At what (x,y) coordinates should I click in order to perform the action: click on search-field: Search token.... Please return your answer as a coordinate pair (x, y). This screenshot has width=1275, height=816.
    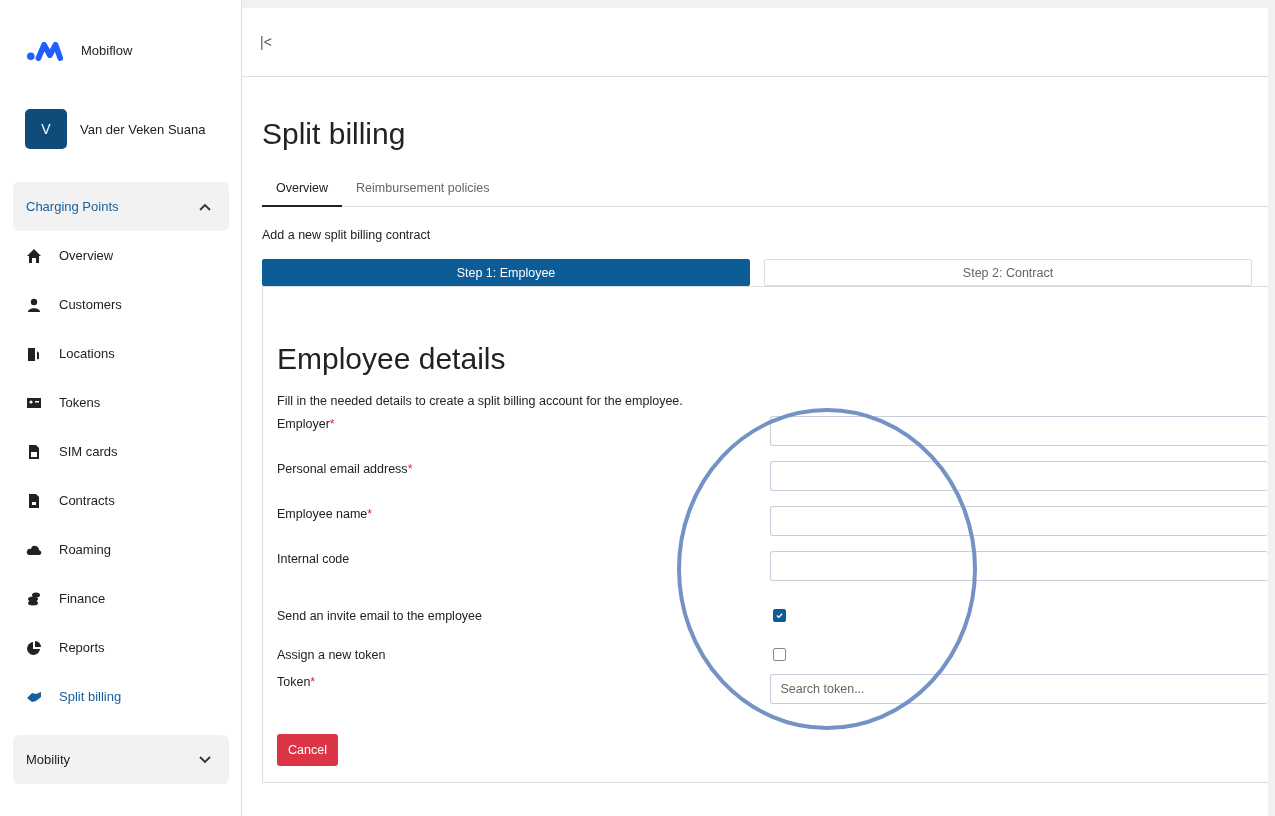
    Looking at the image, I should click on (1019, 689).